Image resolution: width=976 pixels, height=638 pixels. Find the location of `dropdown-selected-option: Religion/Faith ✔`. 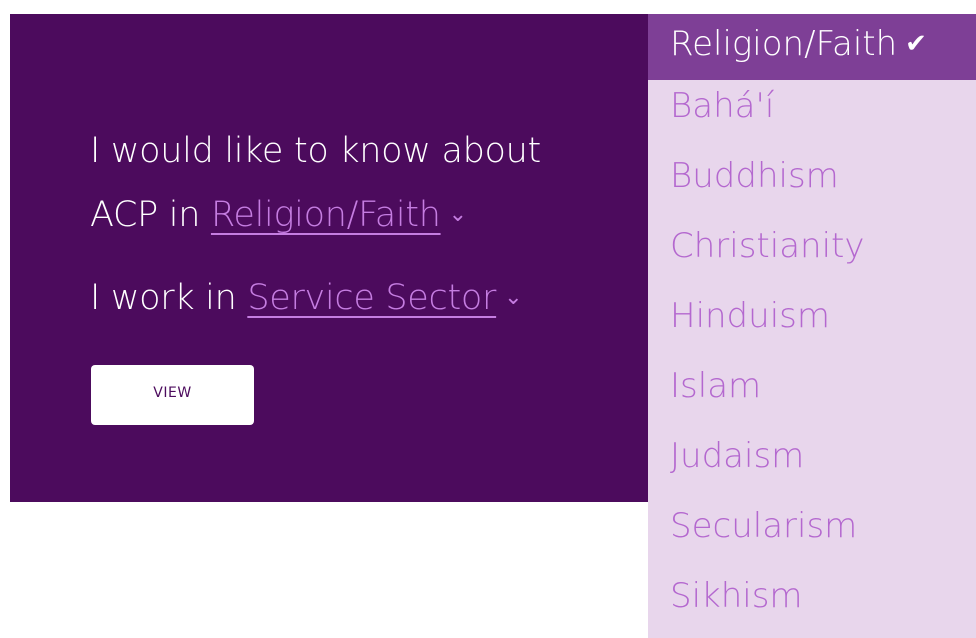

dropdown-selected-option: Religion/Faith ✔ is located at coordinates (812, 47).